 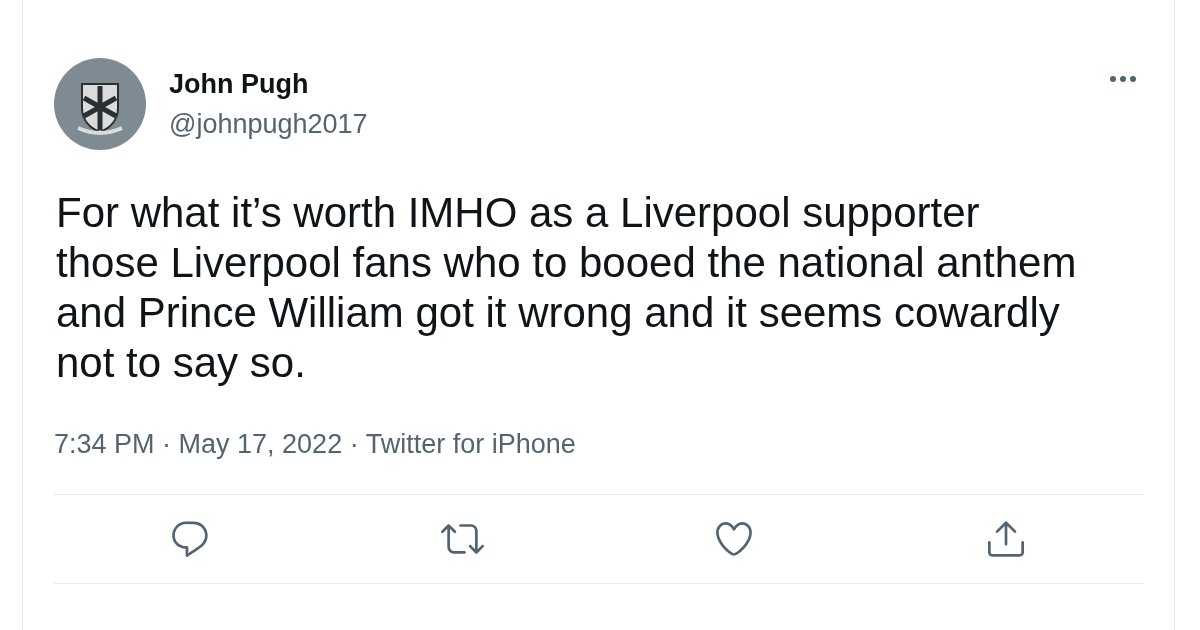 What do you see at coordinates (462, 539) in the screenshot?
I see `loop-arrows-icon` at bounding box center [462, 539].